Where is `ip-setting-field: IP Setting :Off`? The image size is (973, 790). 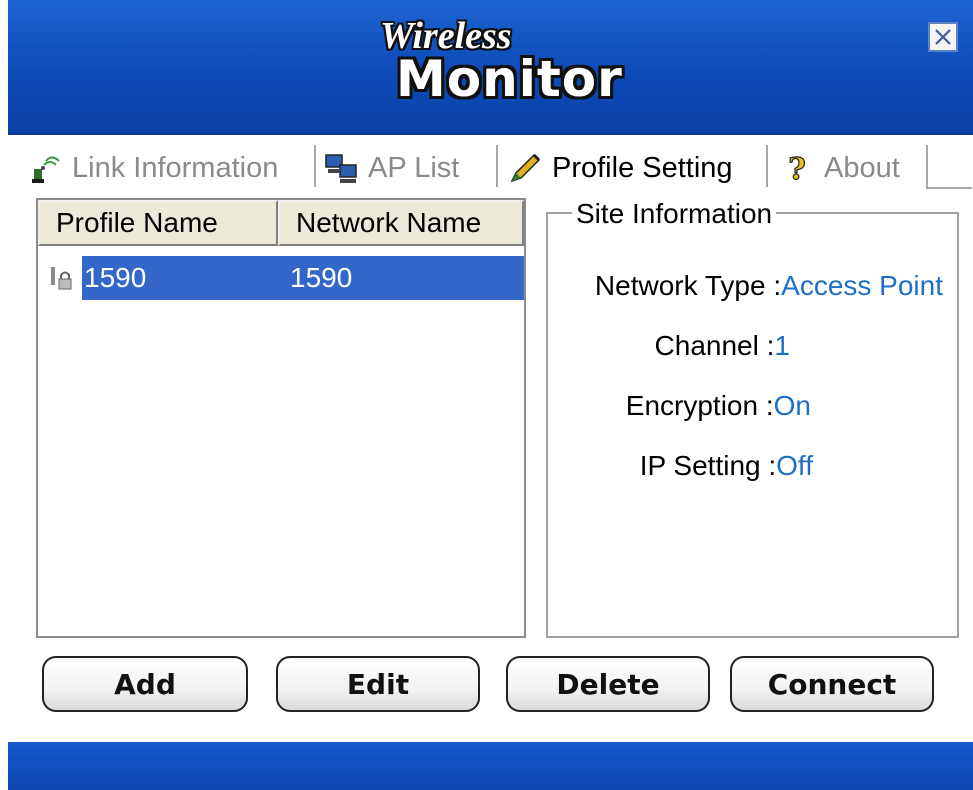
ip-setting-field: IP Setting :Off is located at coordinates (726, 466).